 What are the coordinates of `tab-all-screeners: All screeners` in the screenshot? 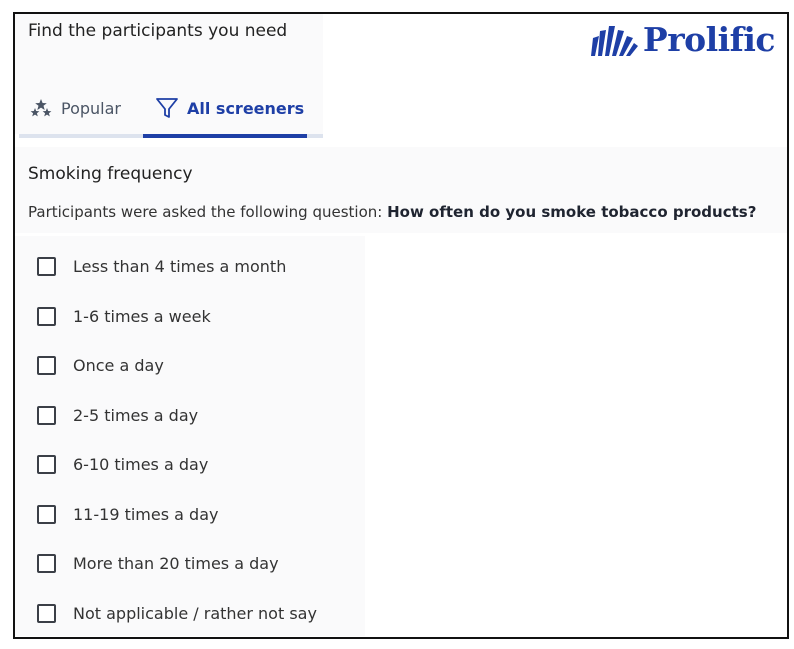 It's located at (225, 110).